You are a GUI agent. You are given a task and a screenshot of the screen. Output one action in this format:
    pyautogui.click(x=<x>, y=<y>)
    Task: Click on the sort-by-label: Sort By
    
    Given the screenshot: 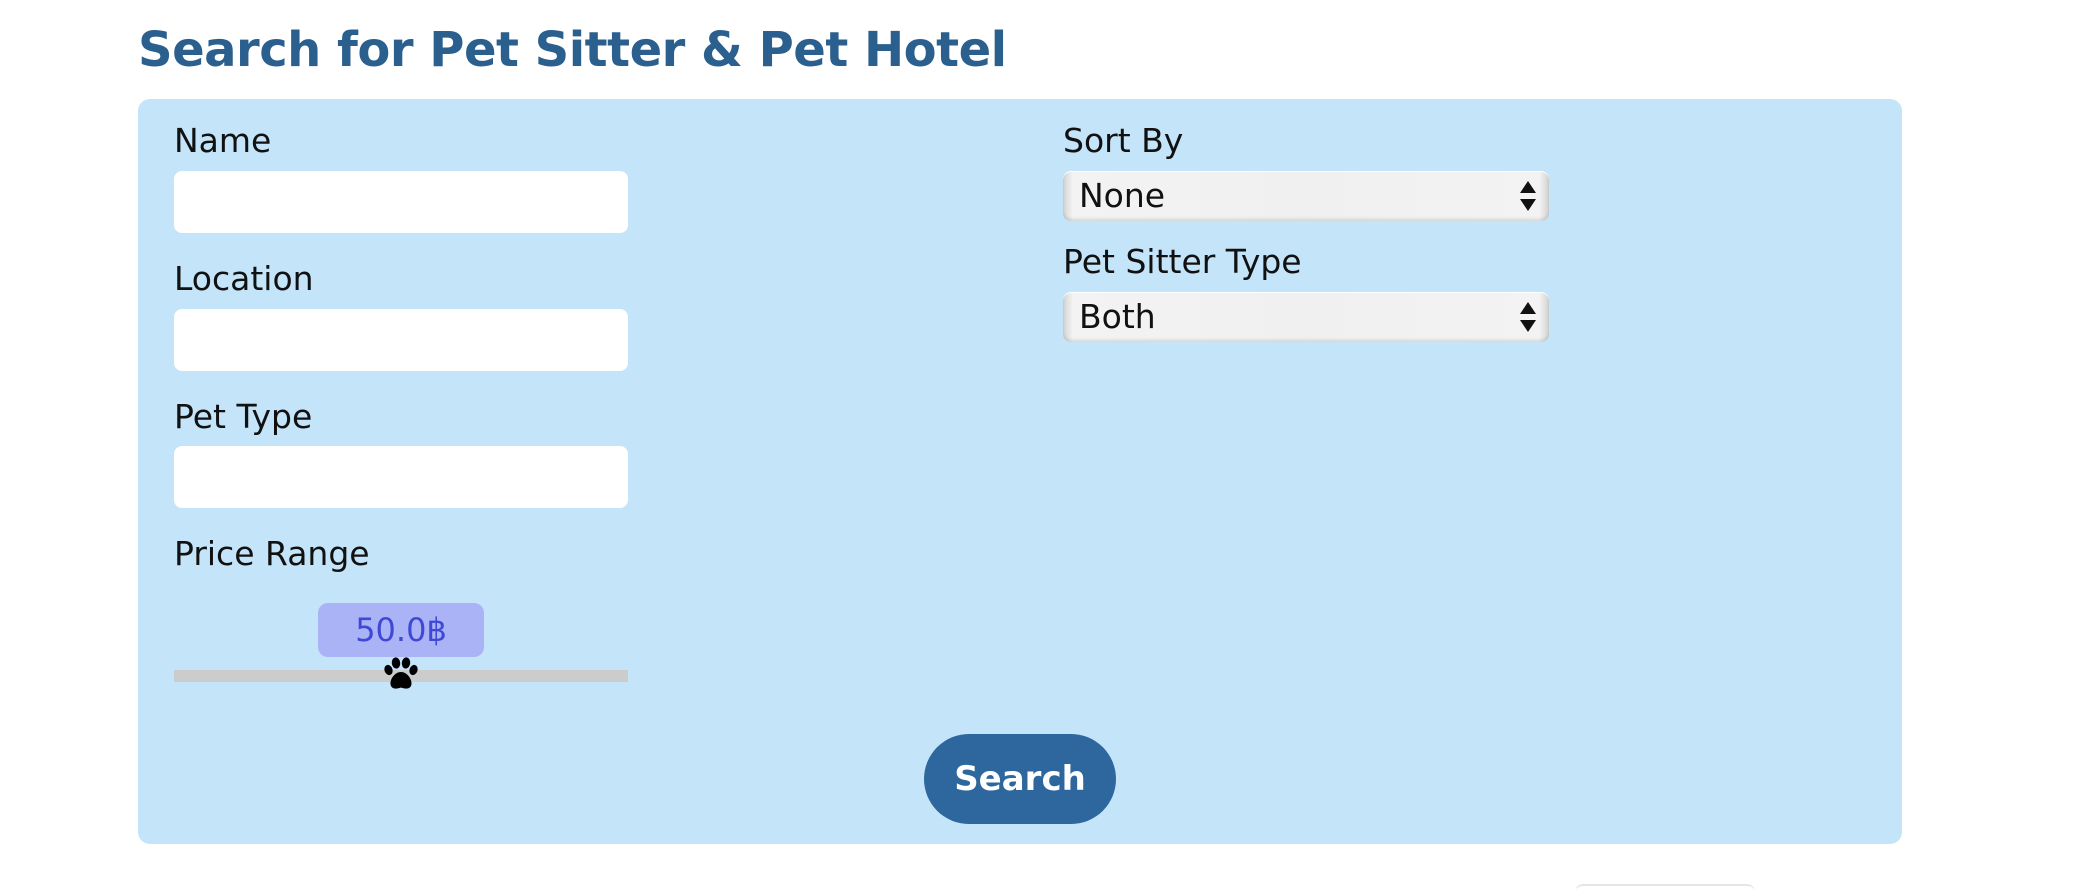 What is the action you would take?
    pyautogui.click(x=1123, y=140)
    